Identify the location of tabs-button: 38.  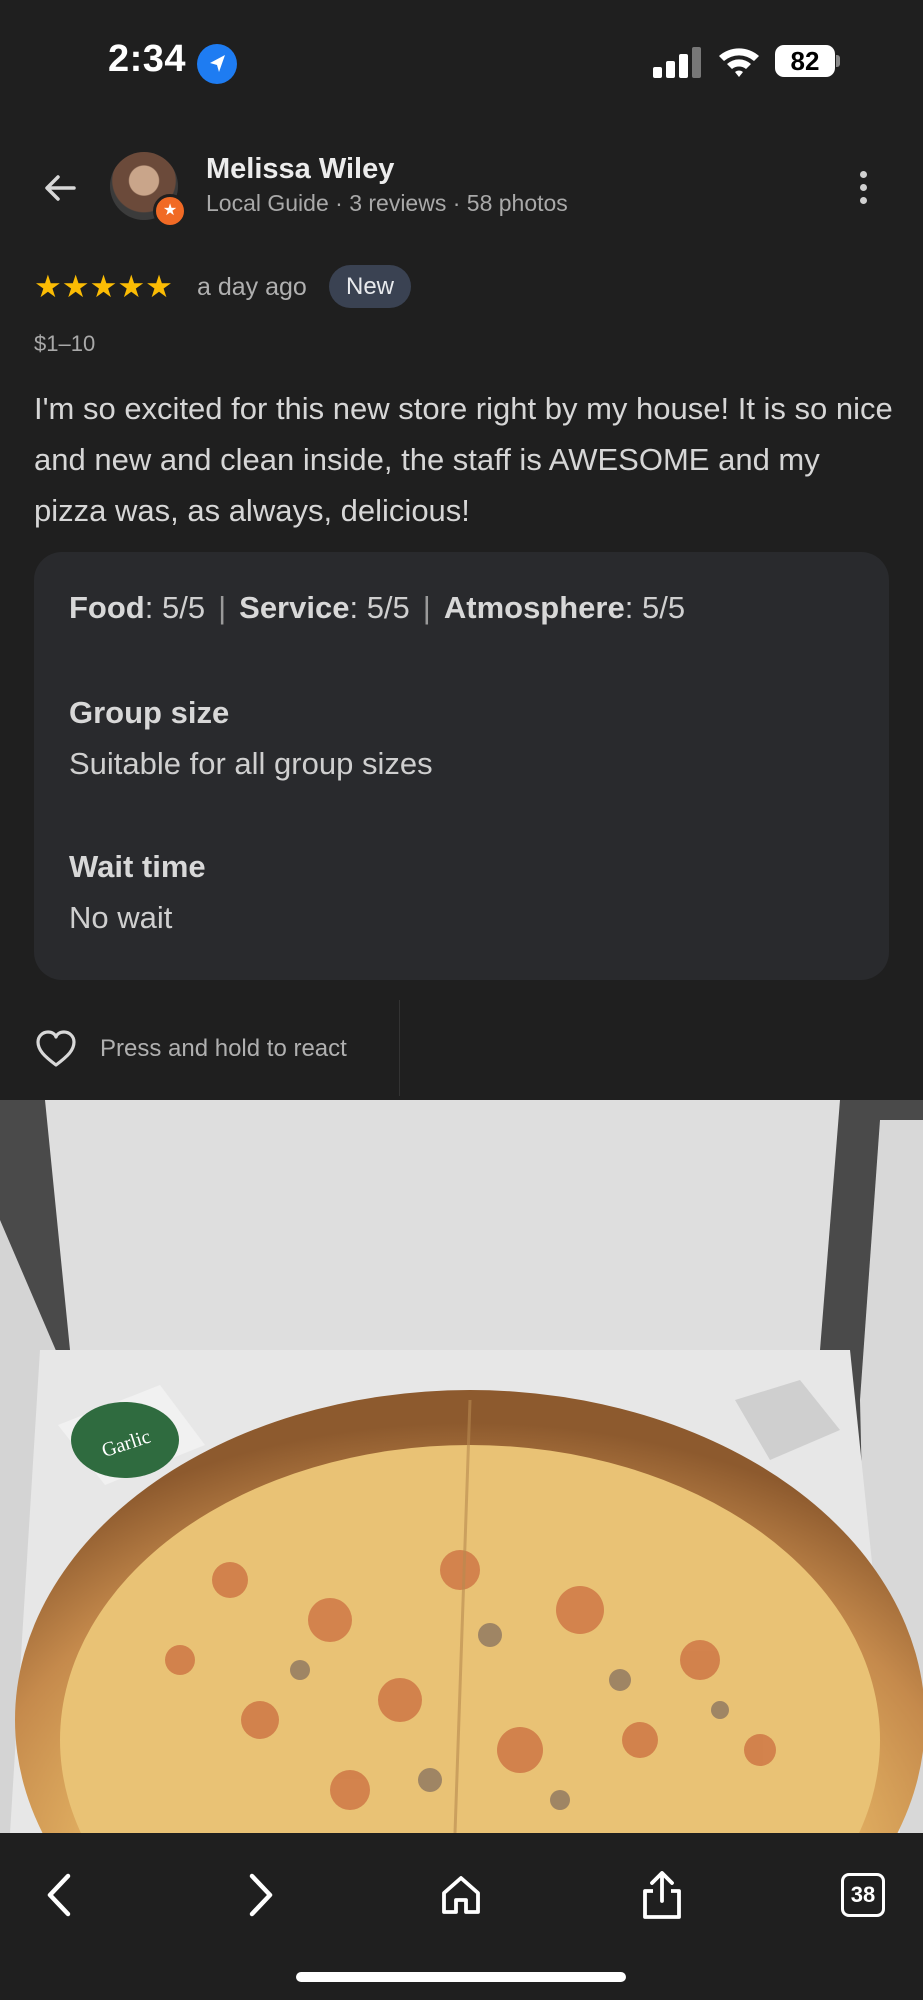
(863, 1895).